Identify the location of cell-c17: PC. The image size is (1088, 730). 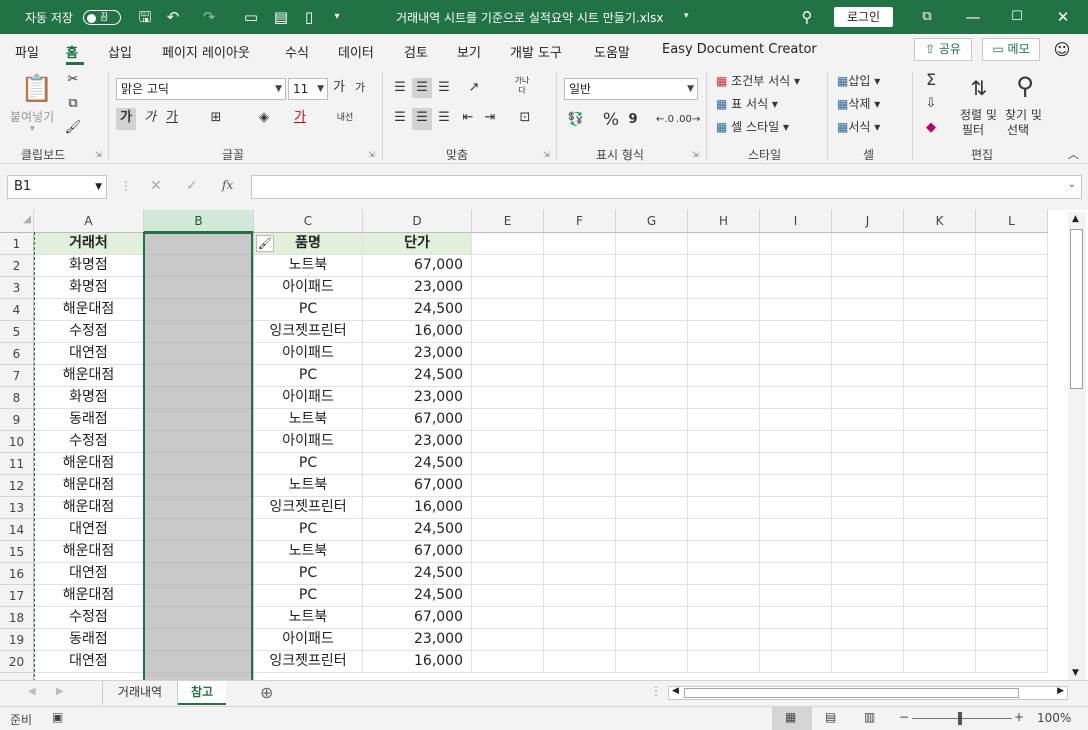
(308, 596).